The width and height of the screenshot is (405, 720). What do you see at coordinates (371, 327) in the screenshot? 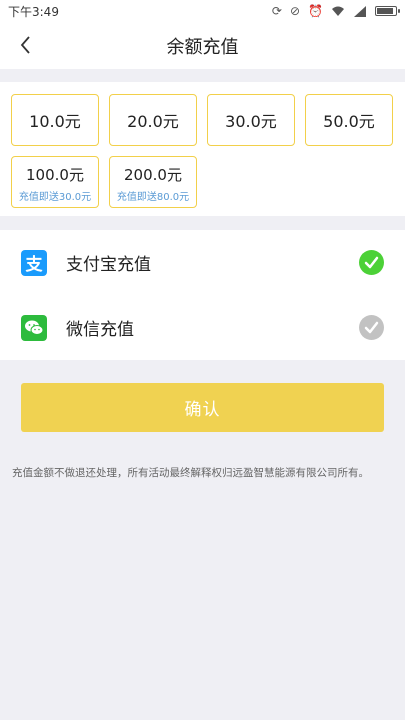
I see `check-unselected-icon` at bounding box center [371, 327].